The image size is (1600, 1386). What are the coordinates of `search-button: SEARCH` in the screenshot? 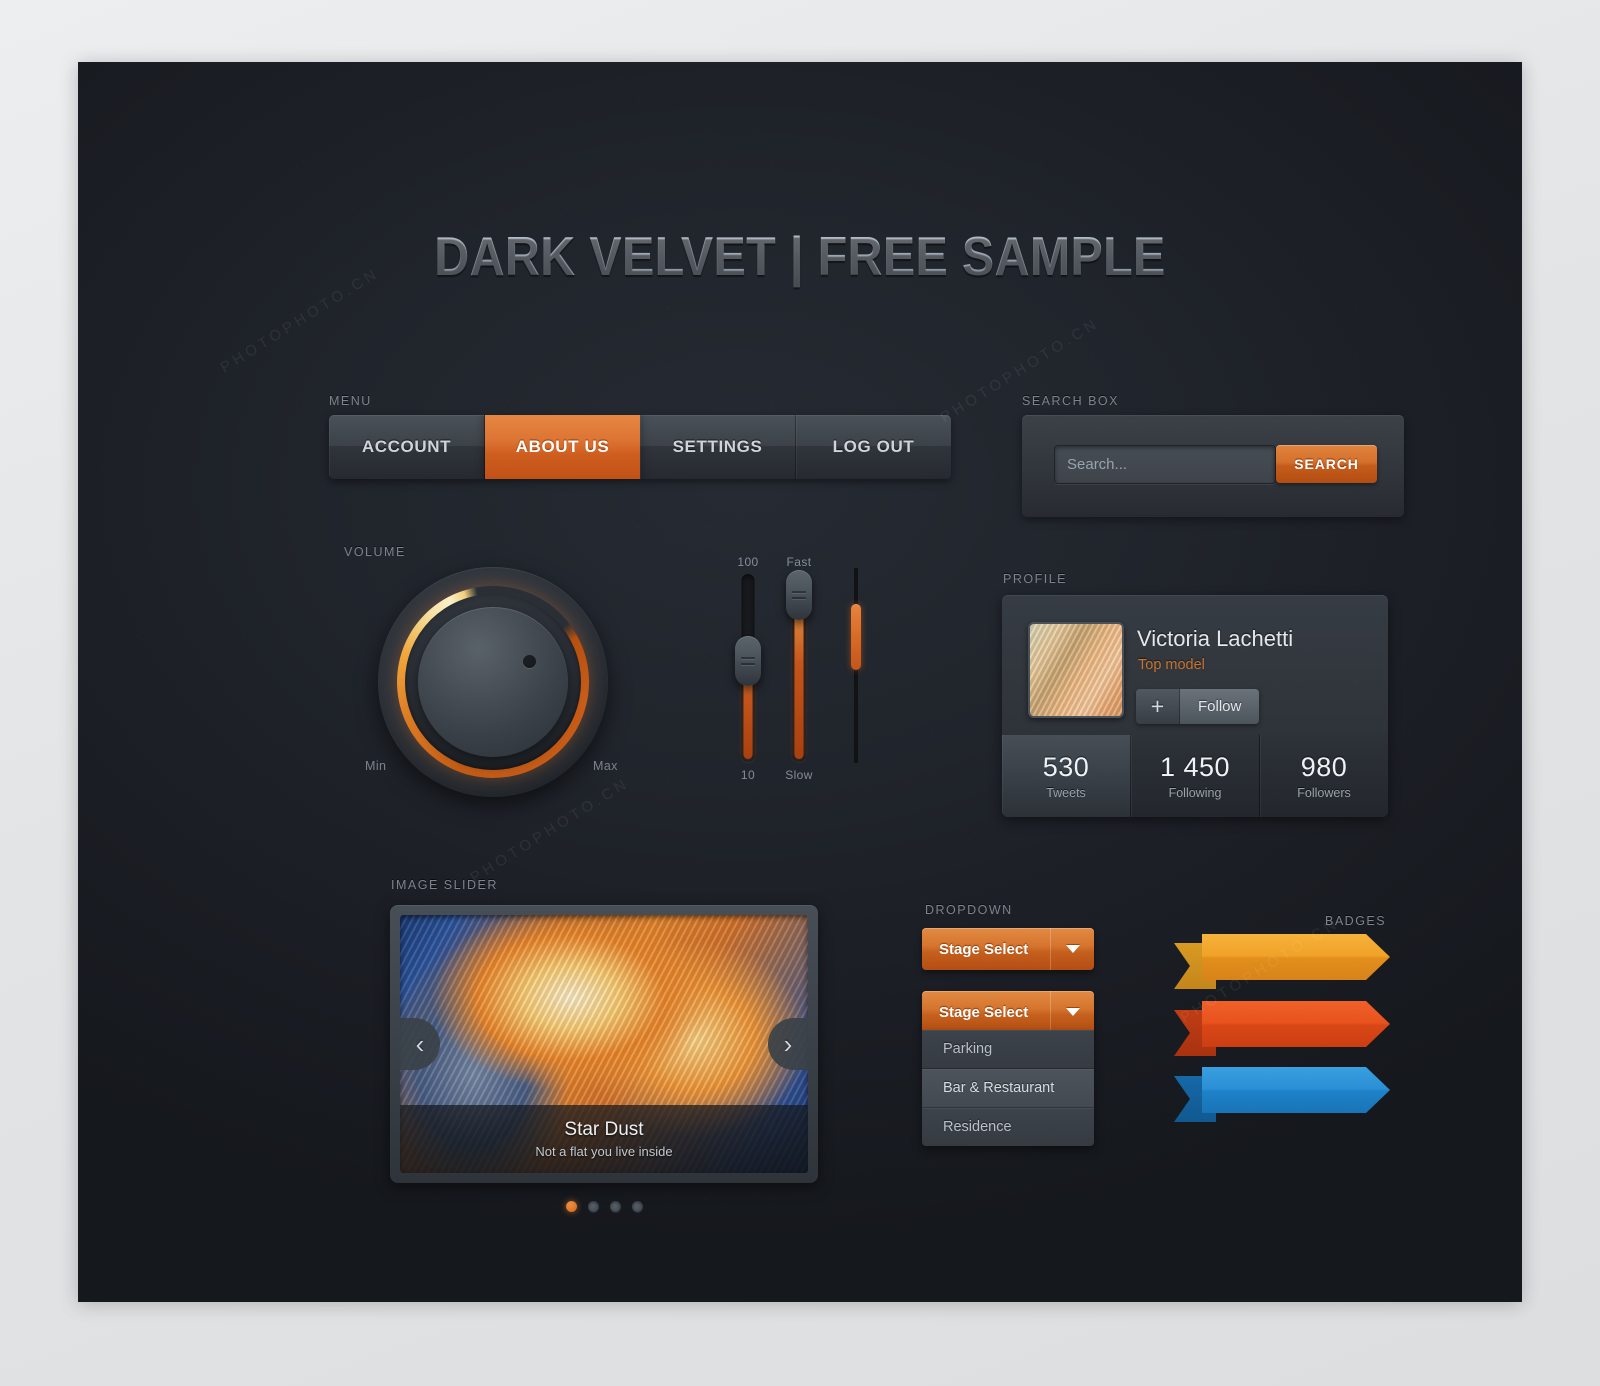 It's located at (1326, 464).